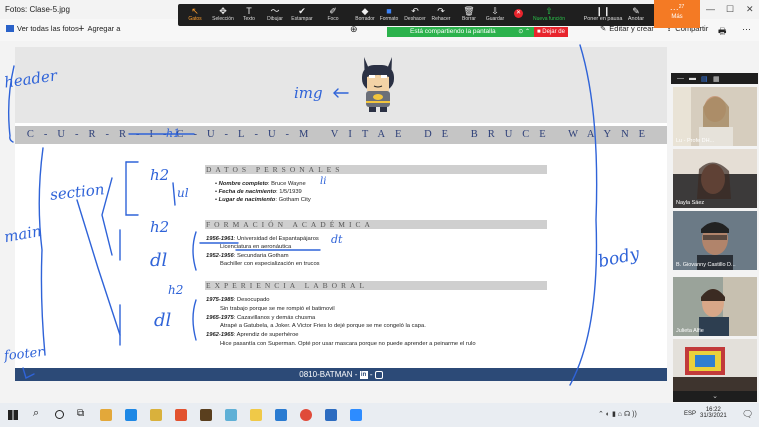 The image size is (759, 427). I want to click on participants-scroll: ⌄, so click(715, 396).